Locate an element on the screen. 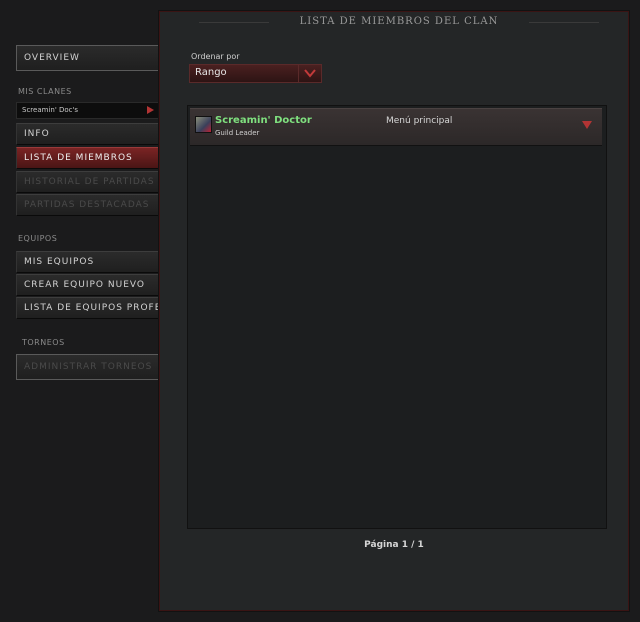 The width and height of the screenshot is (640, 622). panel-title: LISTA DE MIEMBROS DEL CLAN is located at coordinates (399, 21).